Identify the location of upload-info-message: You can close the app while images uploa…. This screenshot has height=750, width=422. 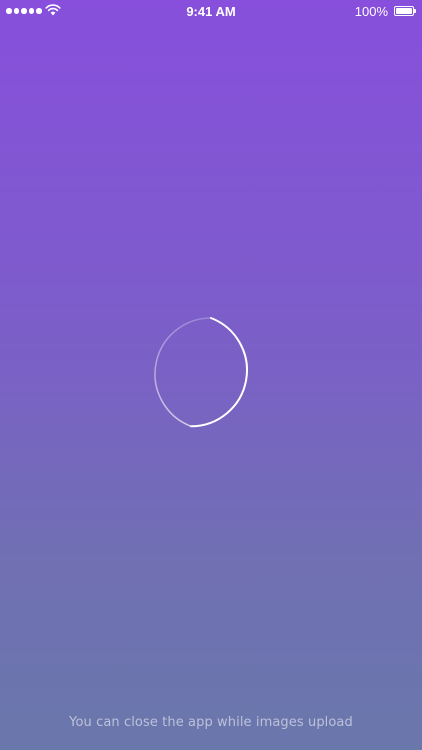
(211, 722).